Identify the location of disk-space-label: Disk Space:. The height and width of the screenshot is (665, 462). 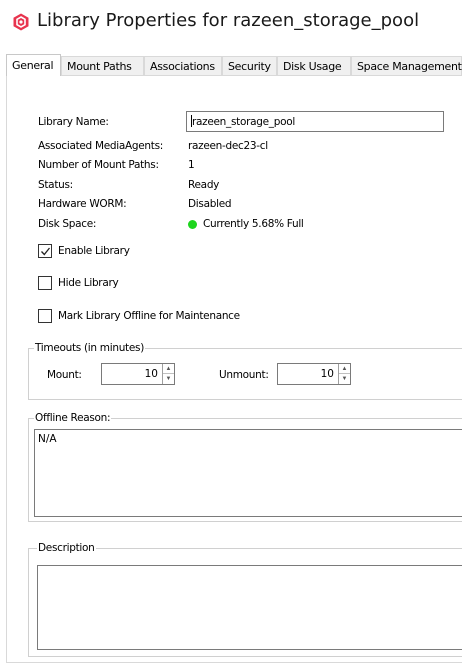
(67, 224).